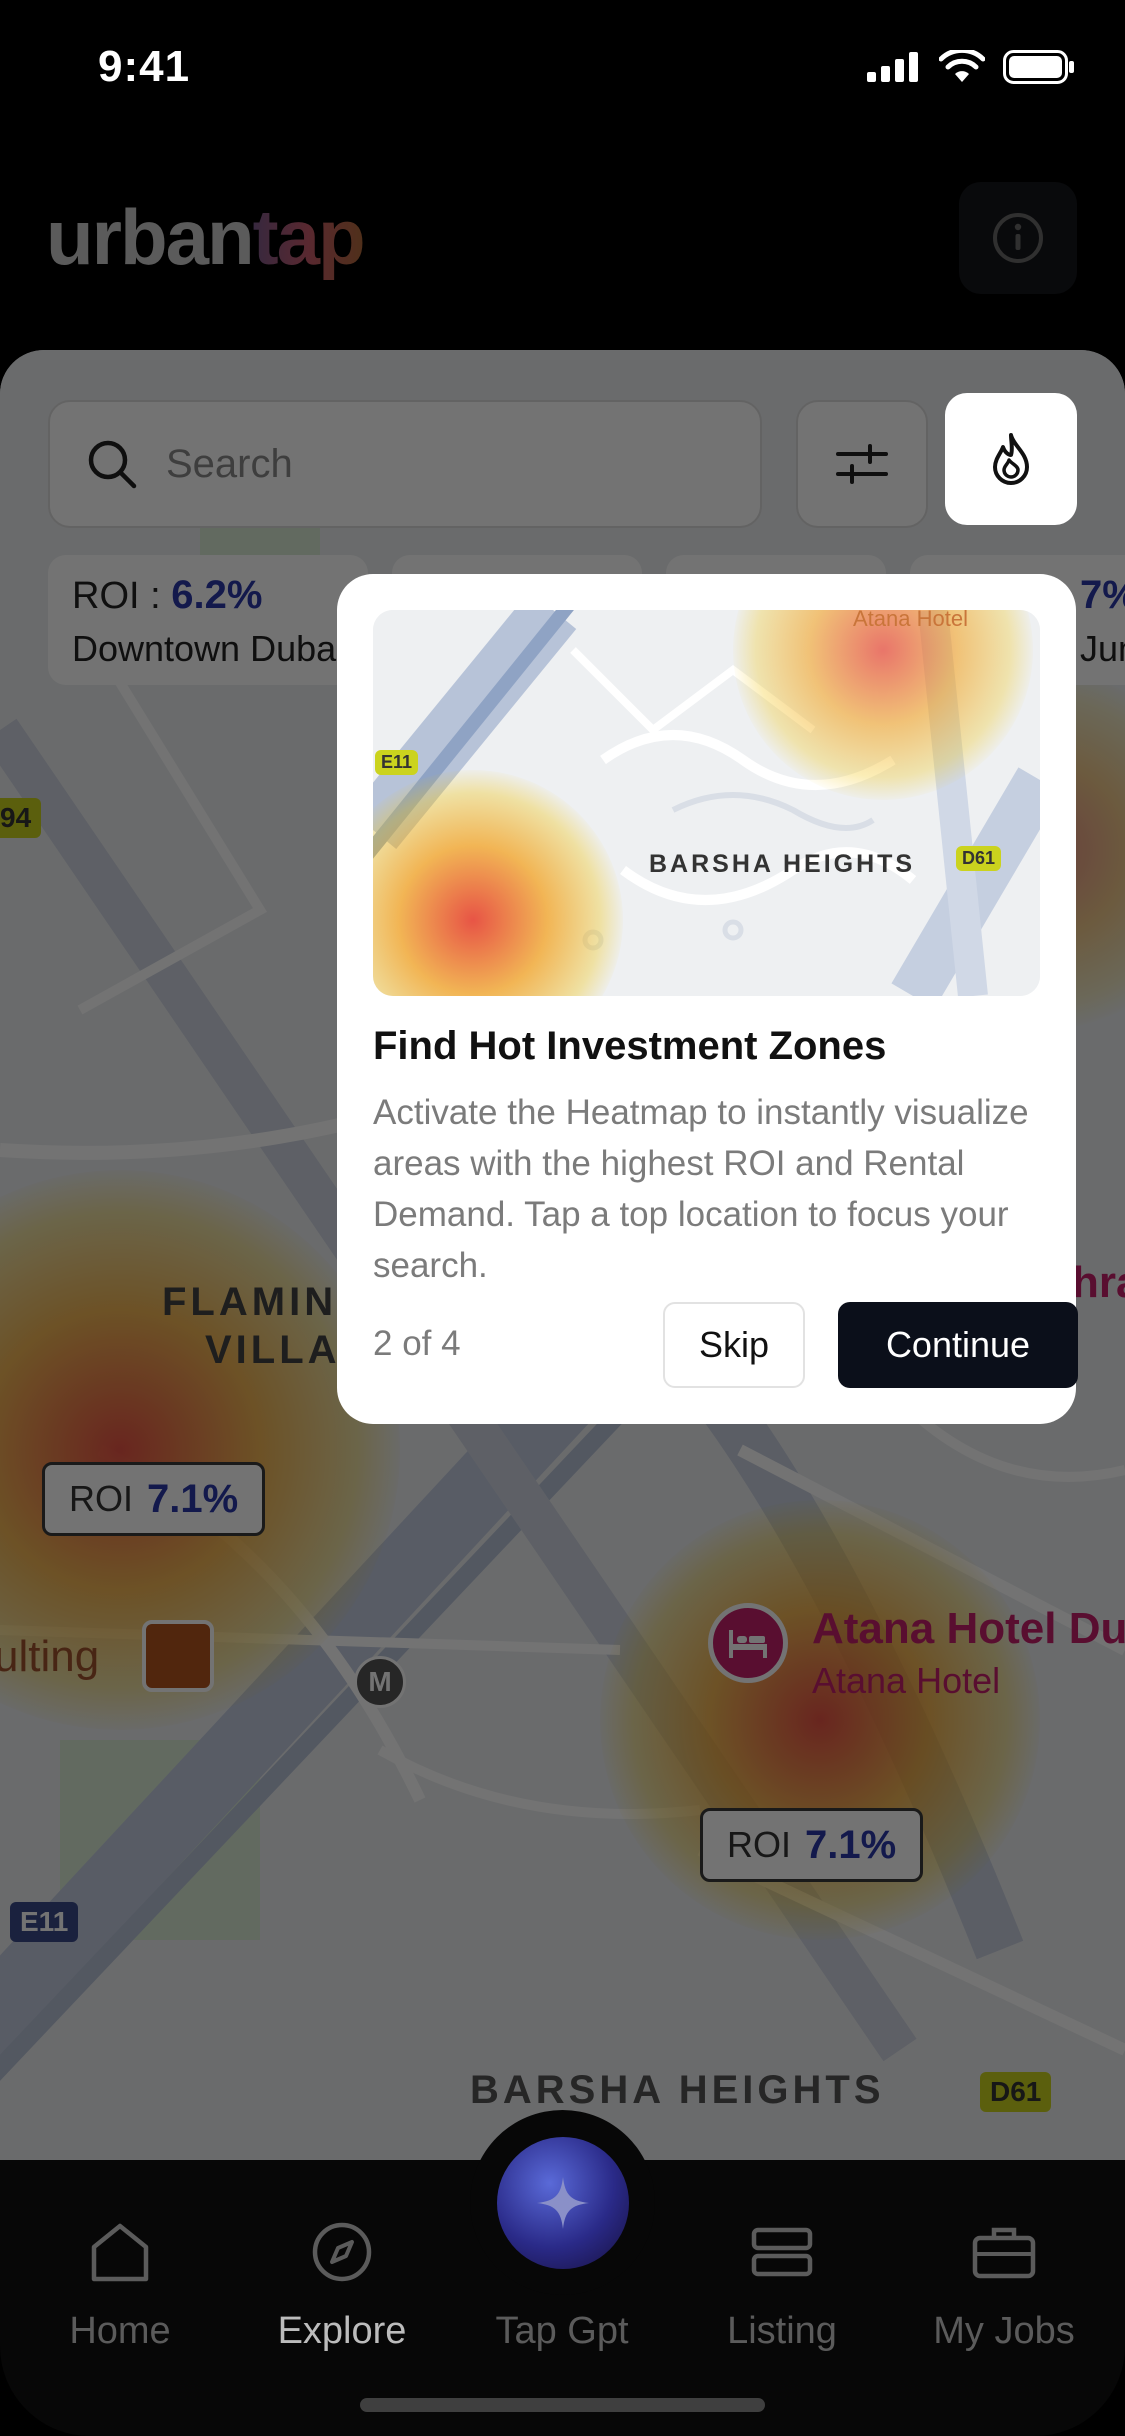 The height and width of the screenshot is (2436, 1125). Describe the element at coordinates (782, 2331) in the screenshot. I see `tab-label: Listing` at that location.